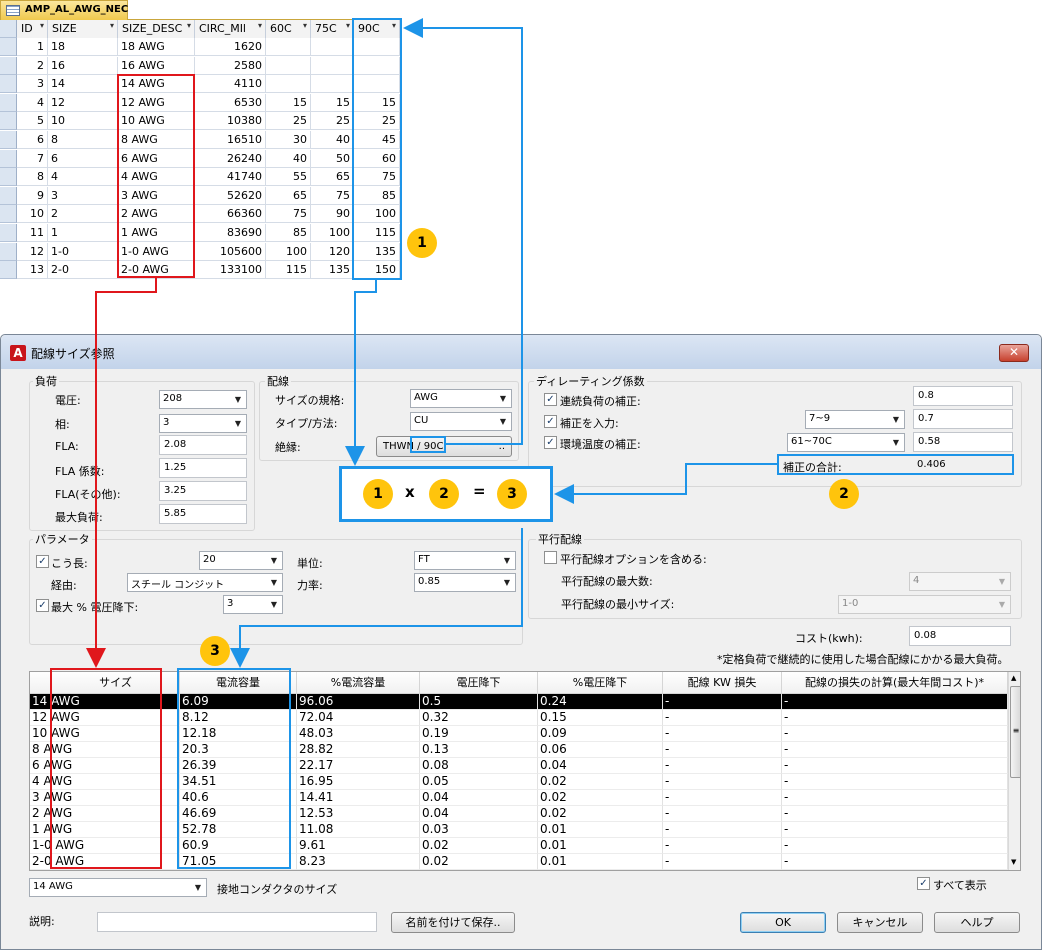 This screenshot has height=950, width=1042. Describe the element at coordinates (550, 399) in the screenshot. I see `continuous-checkbox: ✓` at that location.